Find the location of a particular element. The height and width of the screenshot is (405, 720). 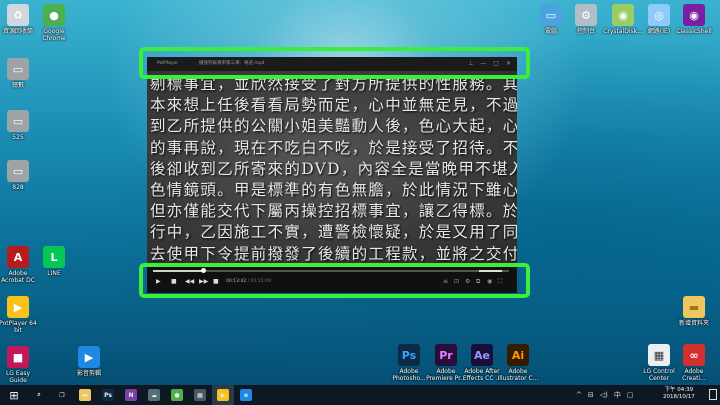

video-editor-icon: ▶ is located at coordinates (89, 357).